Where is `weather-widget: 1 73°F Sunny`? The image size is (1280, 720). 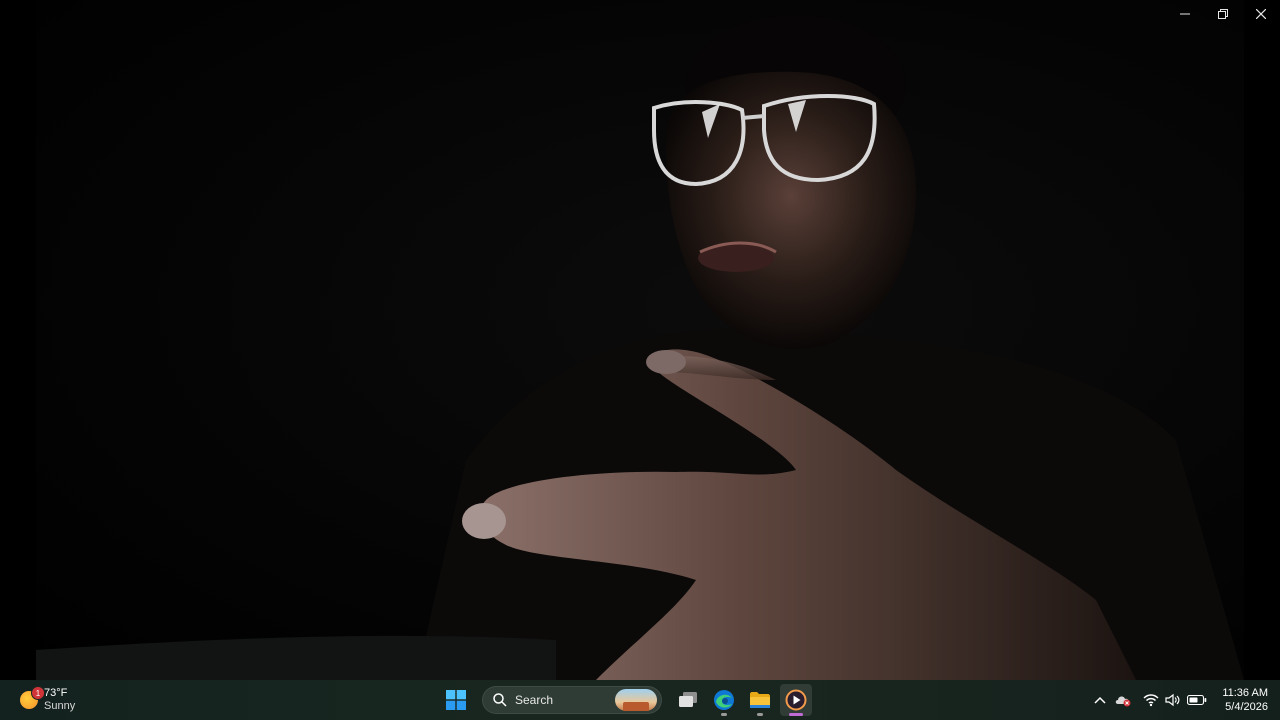 weather-widget: 1 73°F Sunny is located at coordinates (47, 700).